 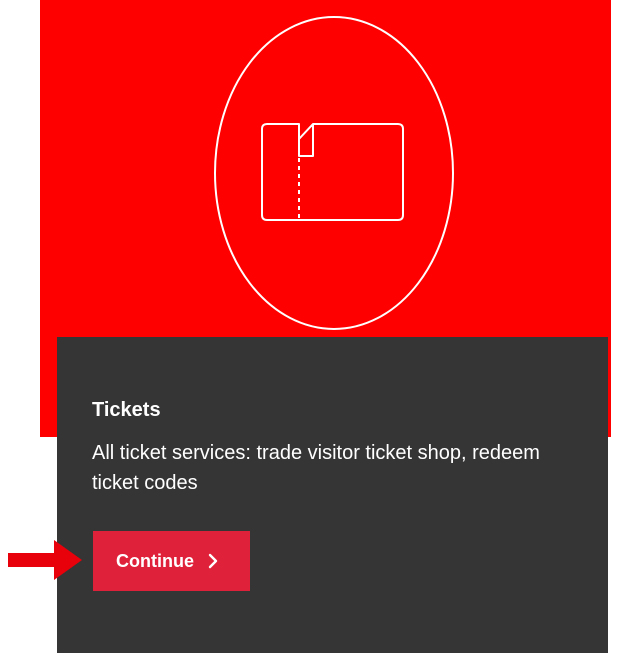 I want to click on continue-button: Continue, so click(x=171, y=561).